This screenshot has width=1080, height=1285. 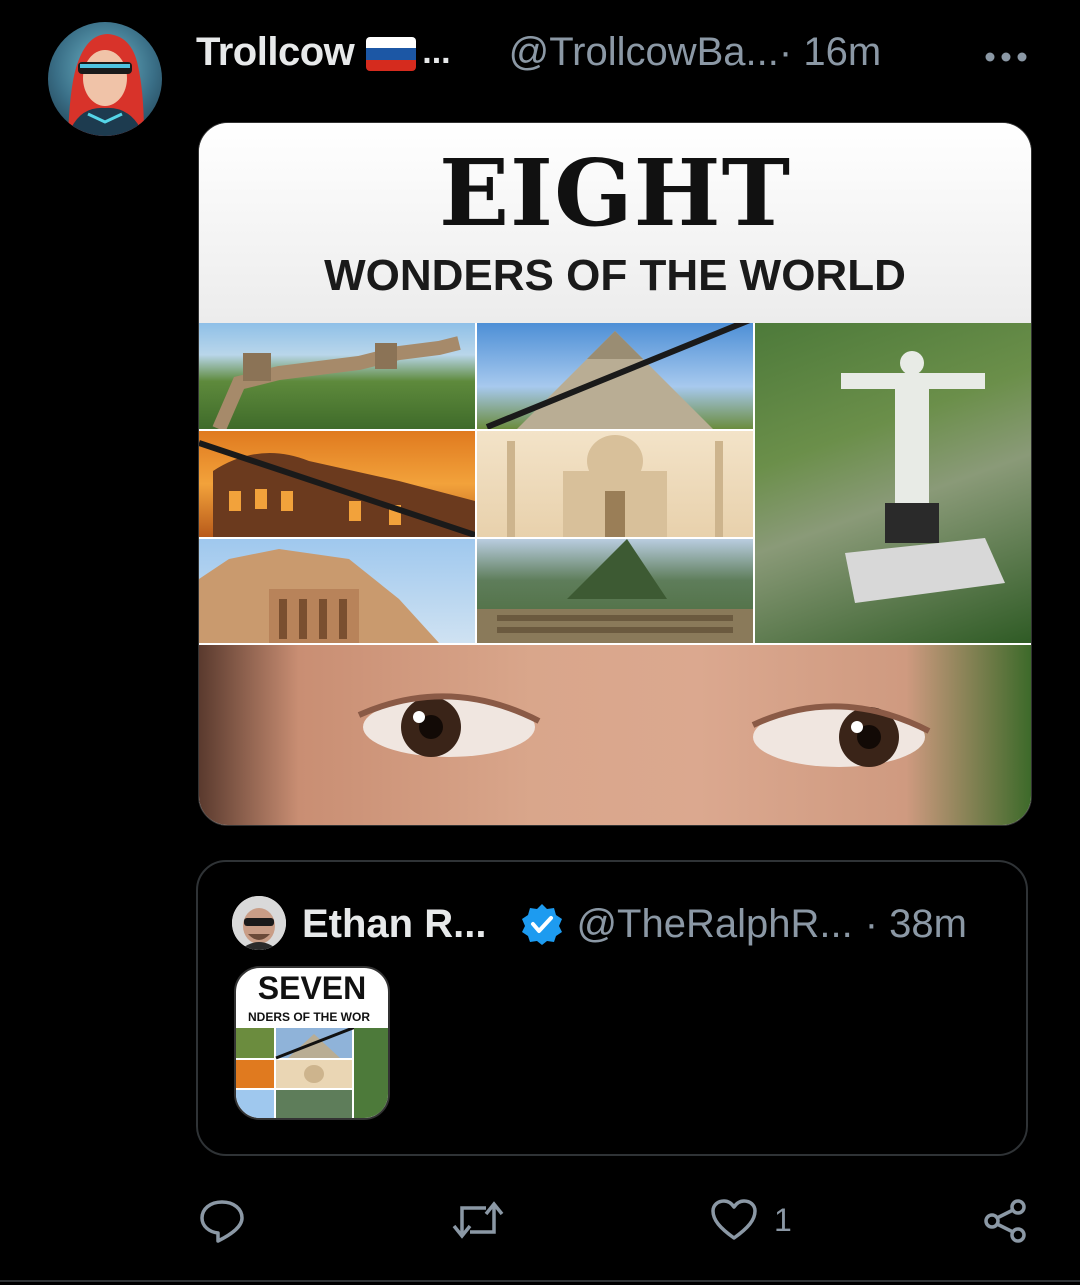 I want to click on reply-icon, so click(x=222, y=1221).